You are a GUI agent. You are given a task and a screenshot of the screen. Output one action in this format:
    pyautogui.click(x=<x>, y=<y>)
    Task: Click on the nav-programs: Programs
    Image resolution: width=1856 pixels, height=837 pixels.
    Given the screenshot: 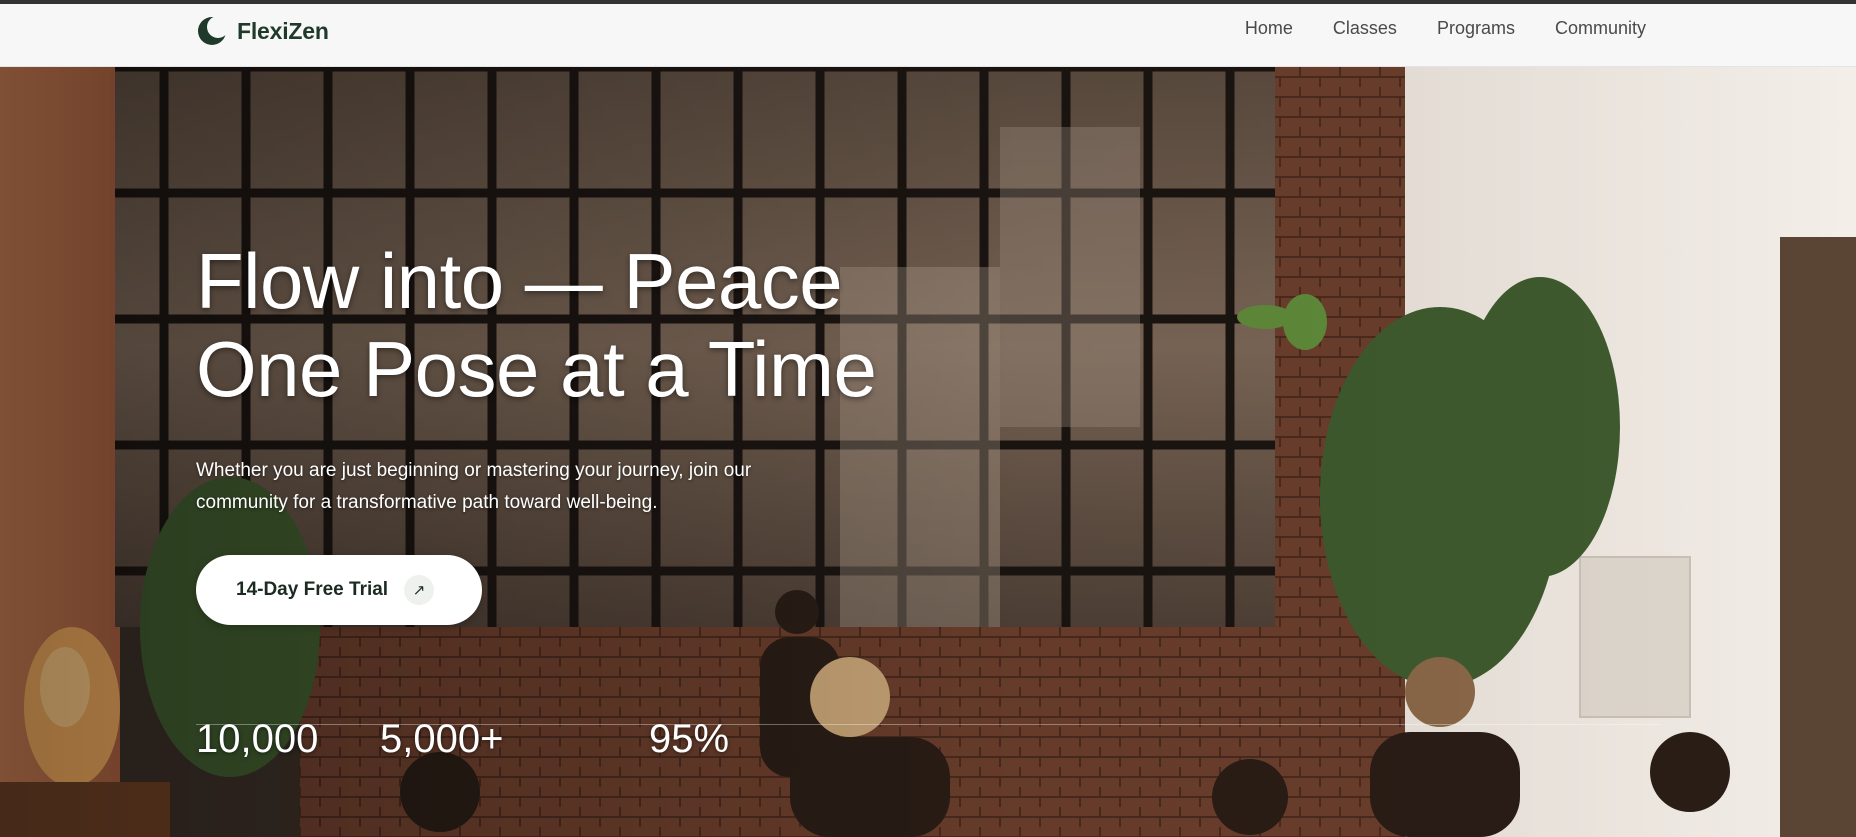 What is the action you would take?
    pyautogui.click(x=1476, y=28)
    